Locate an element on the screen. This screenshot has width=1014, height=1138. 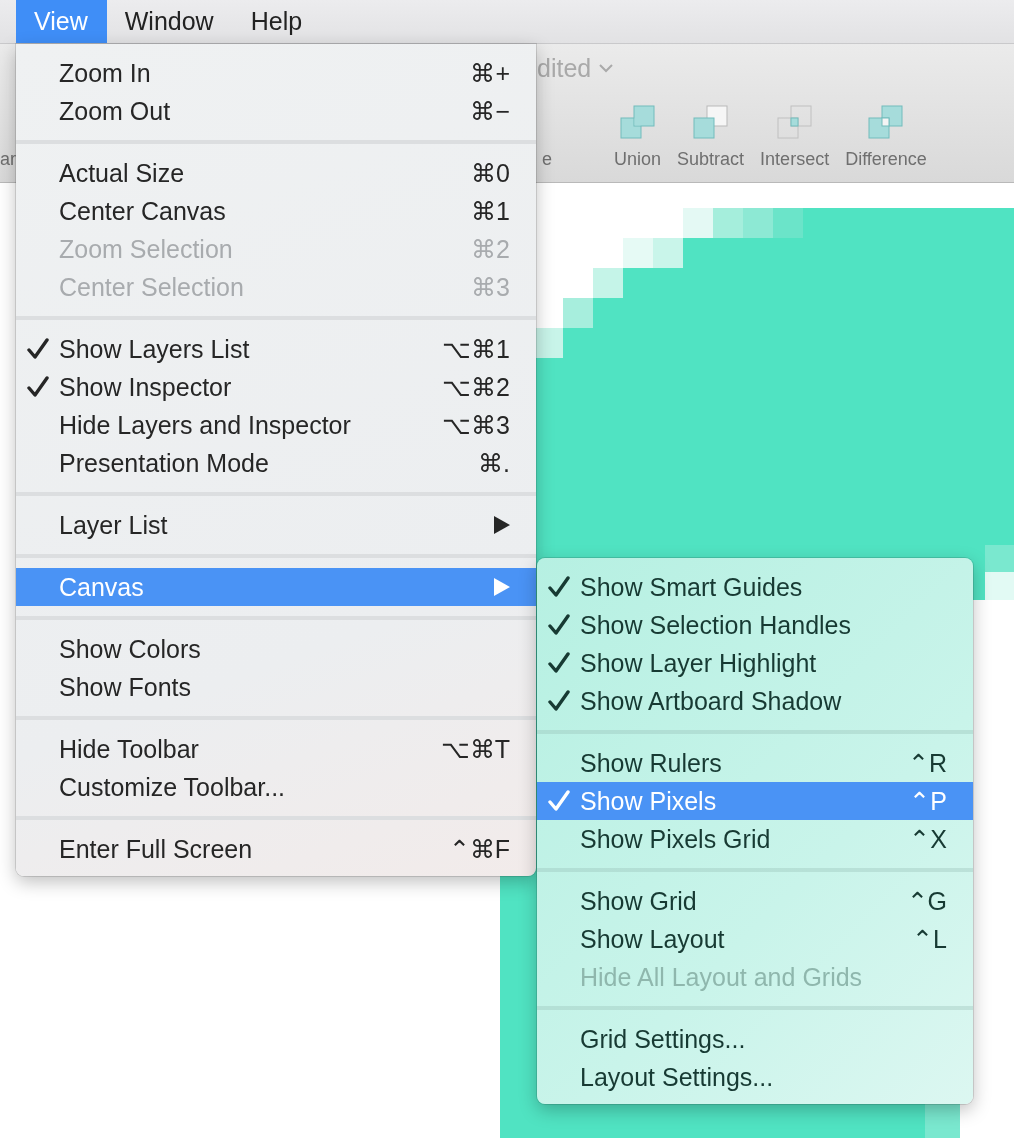
menu-item: Hide Toolbar ⌥⌘T is located at coordinates (276, 749).